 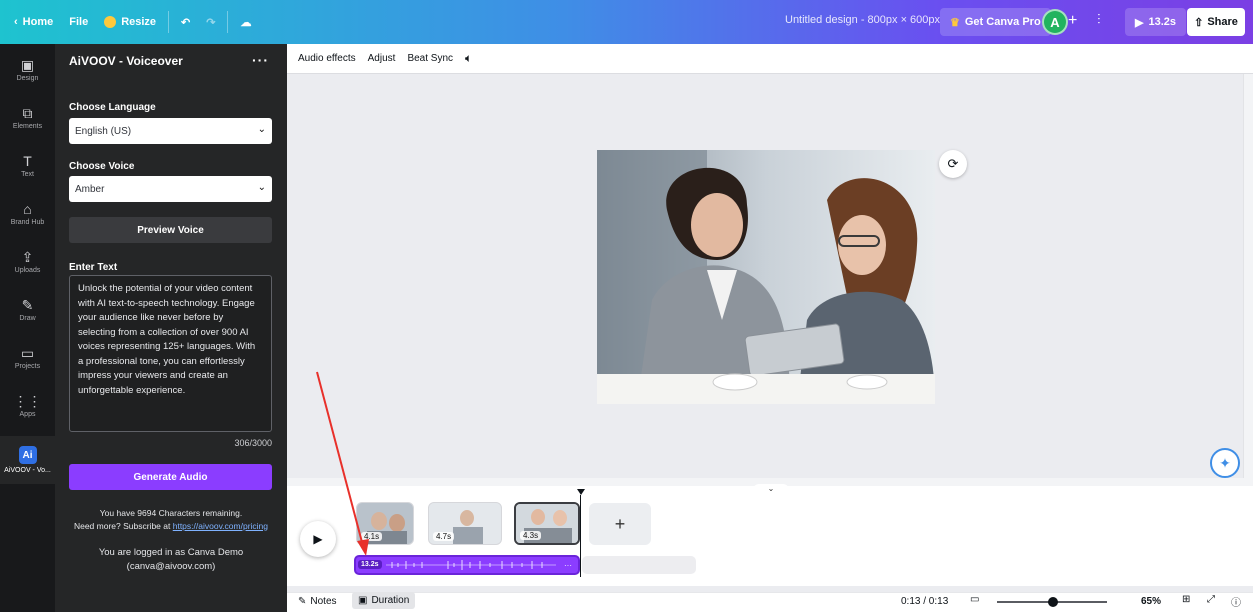 I want to click on rail-item-draw: ✎ Draw, so click(x=27, y=310).